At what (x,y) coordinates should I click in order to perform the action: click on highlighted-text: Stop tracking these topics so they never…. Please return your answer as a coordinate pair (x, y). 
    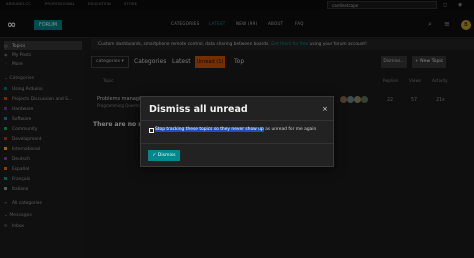
    Looking at the image, I should click on (209, 129).